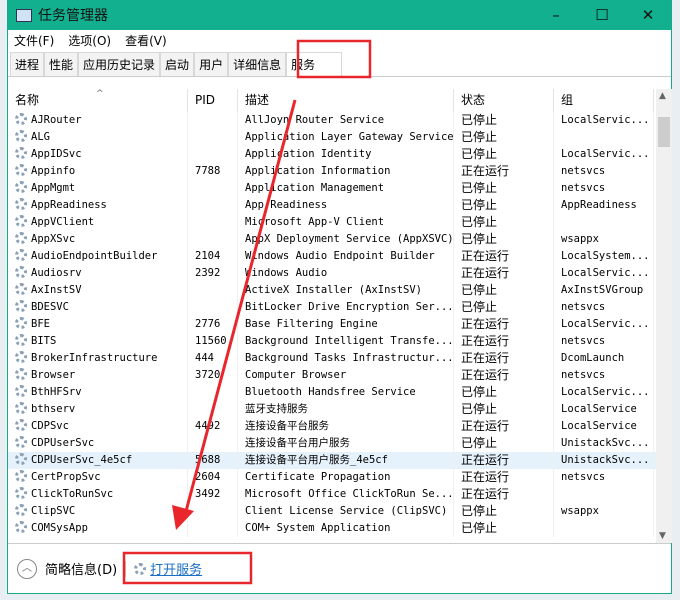  Describe the element at coordinates (332, 426) in the screenshot. I see `table-row: CDPSvc 4492 连接设备平台服务 正在运行 LocalService` at that location.